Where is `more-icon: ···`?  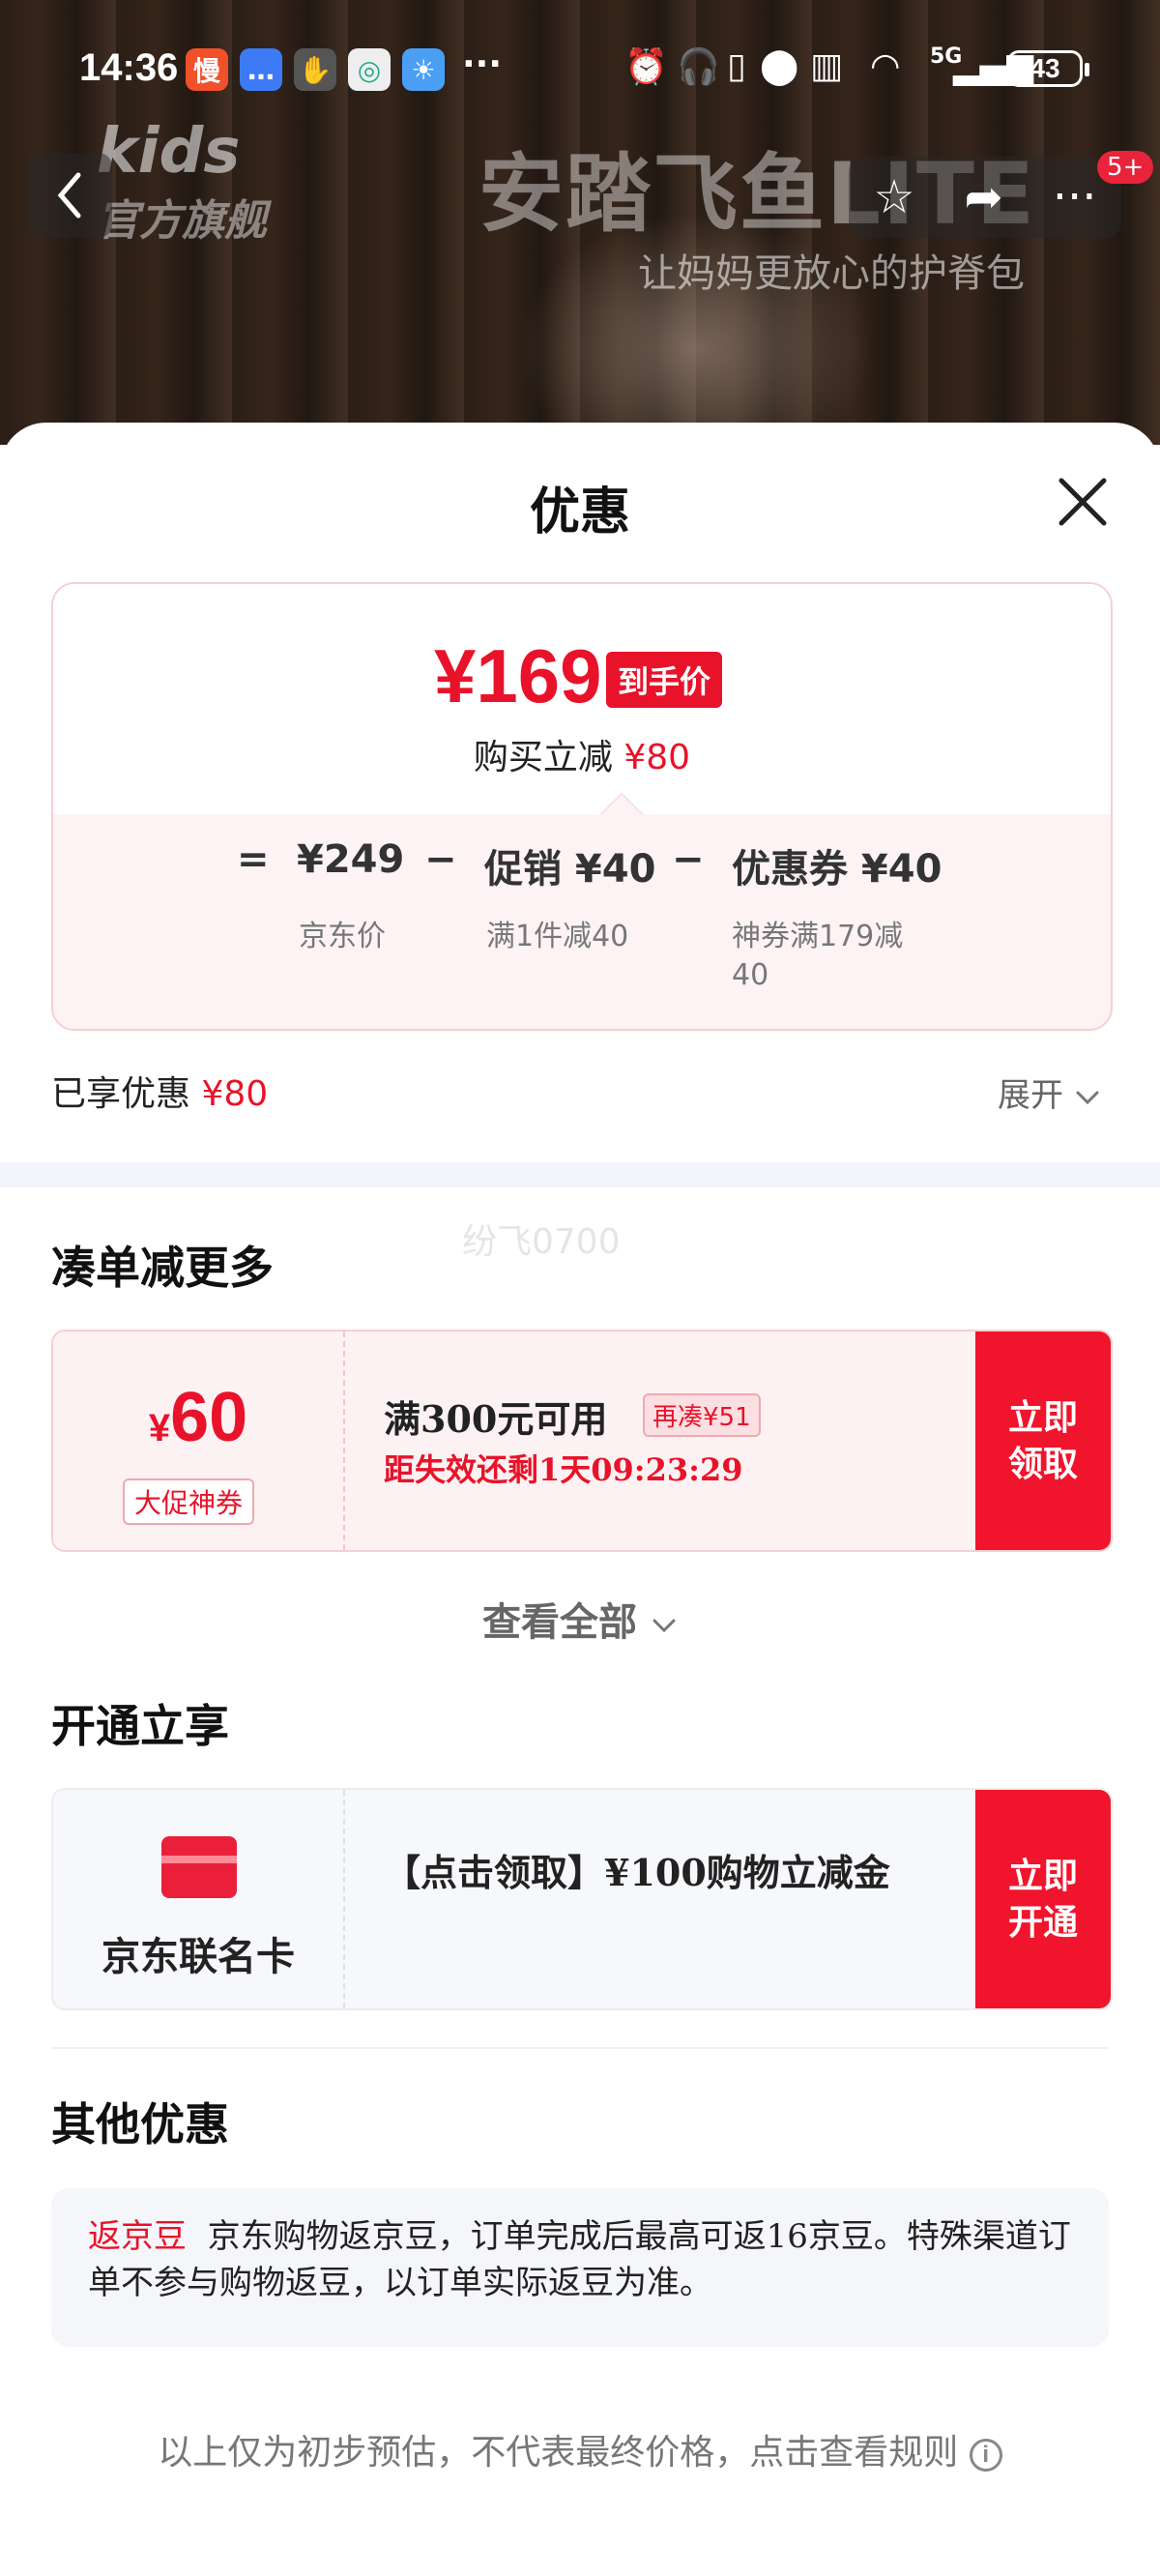 more-icon: ··· is located at coordinates (1075, 197).